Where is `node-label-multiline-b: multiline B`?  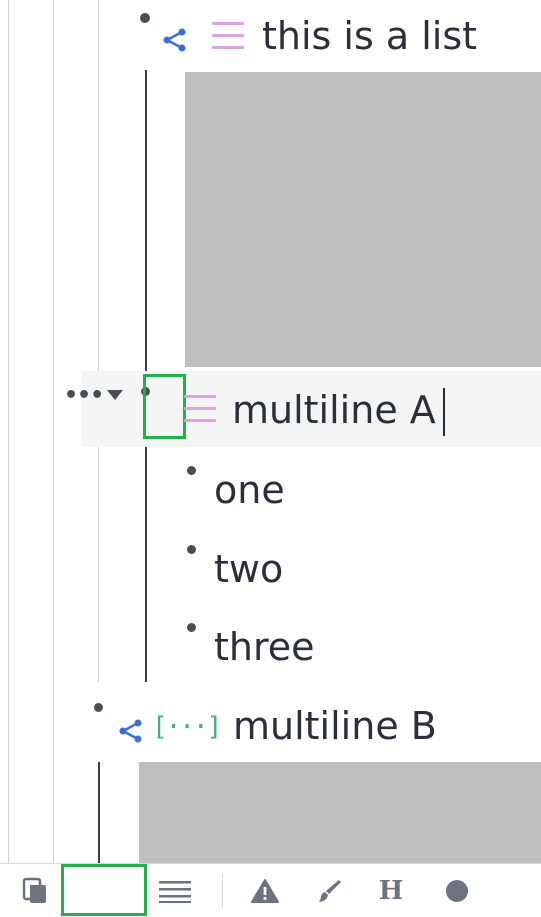 node-label-multiline-b: multiline B is located at coordinates (335, 726).